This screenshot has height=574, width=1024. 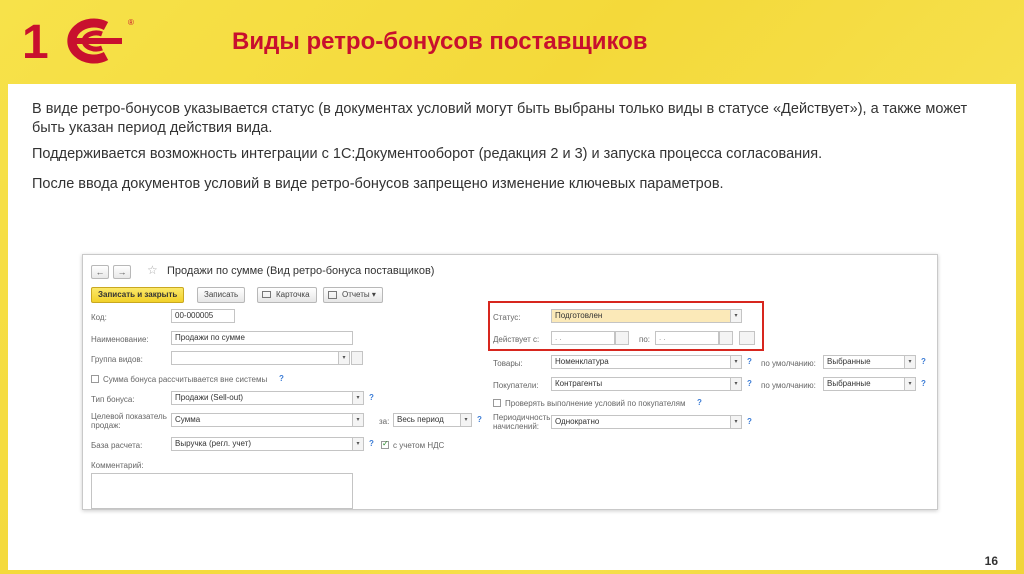 What do you see at coordinates (641, 422) in the screenshot?
I see `periodicity-field: Однократно` at bounding box center [641, 422].